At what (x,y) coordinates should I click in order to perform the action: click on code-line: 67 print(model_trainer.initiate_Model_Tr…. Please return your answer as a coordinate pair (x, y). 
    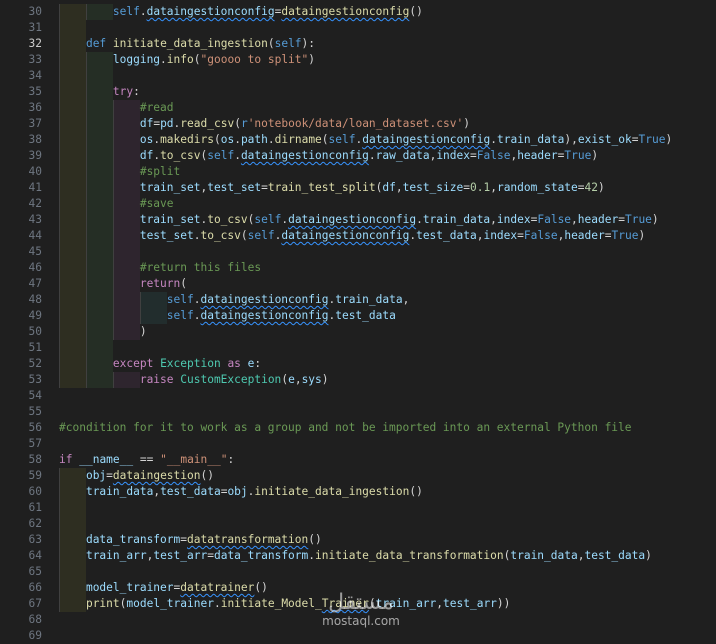
    Looking at the image, I should click on (358, 604).